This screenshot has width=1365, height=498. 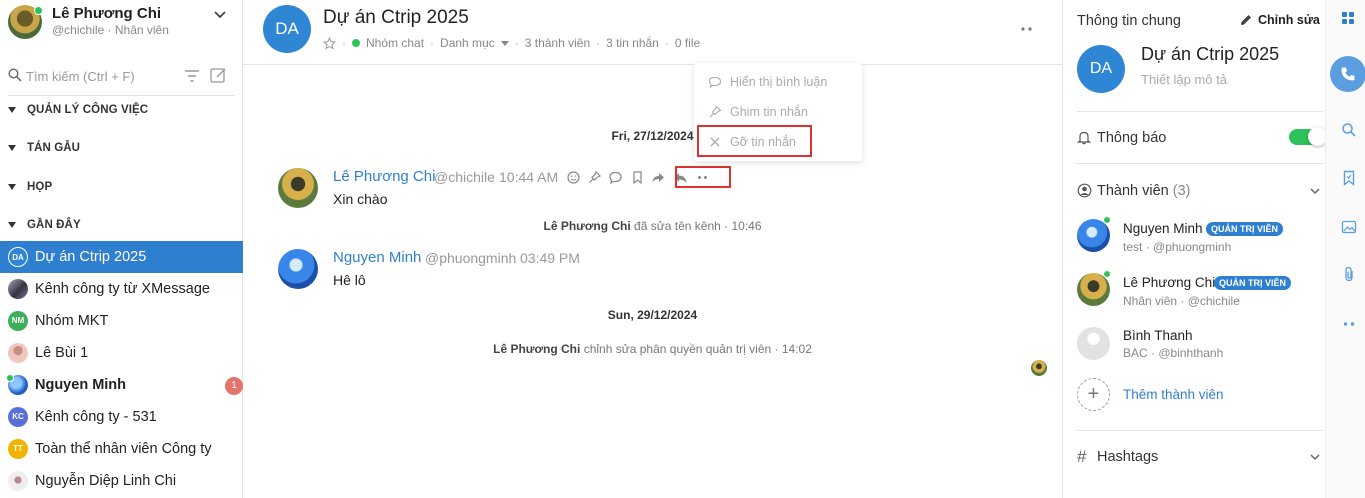 What do you see at coordinates (396, 17) in the screenshot?
I see `channel-title: Dự án Ctrip 2025` at bounding box center [396, 17].